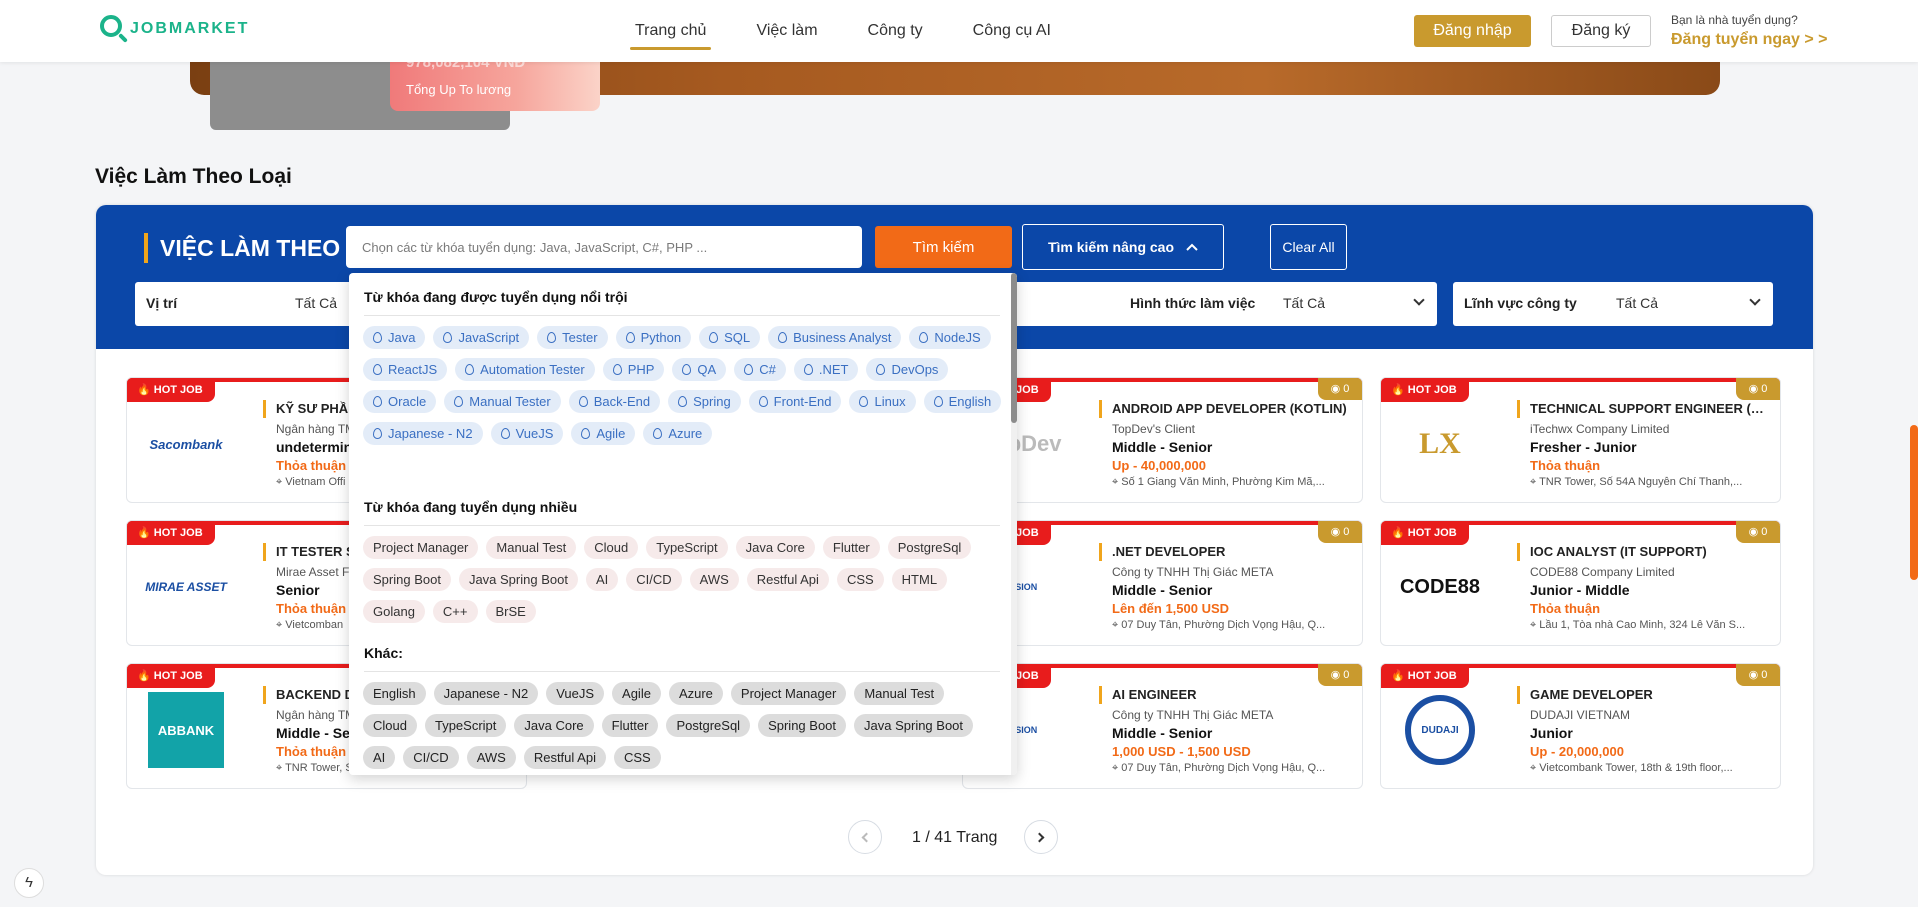 Image resolution: width=1918 pixels, height=907 pixels. I want to click on keyword-chip: Tester, so click(572, 337).